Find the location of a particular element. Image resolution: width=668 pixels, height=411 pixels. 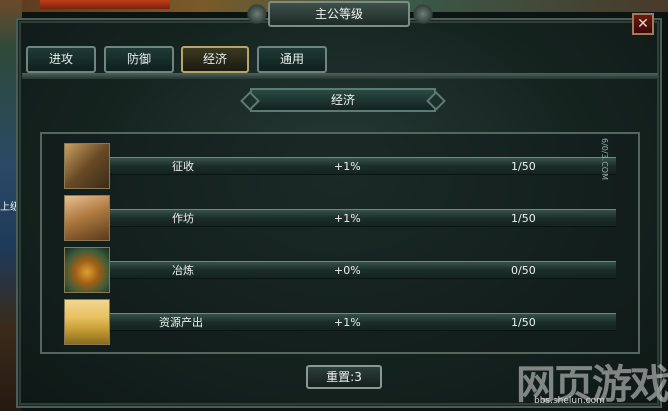

window-title: 主公等级 is located at coordinates (339, 14).